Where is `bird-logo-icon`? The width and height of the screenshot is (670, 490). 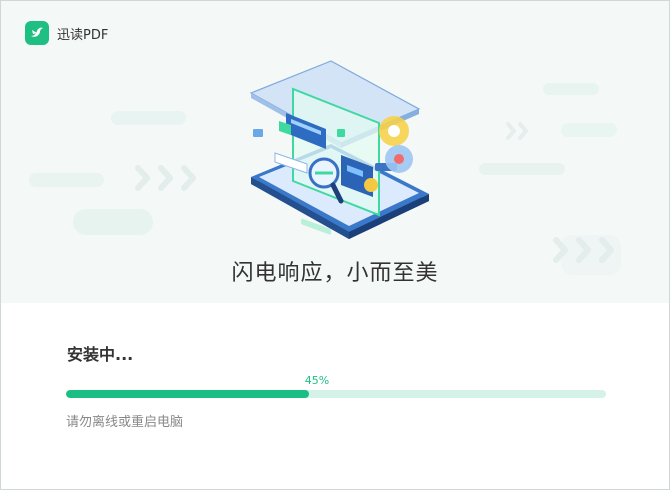
bird-logo-icon is located at coordinates (37, 33).